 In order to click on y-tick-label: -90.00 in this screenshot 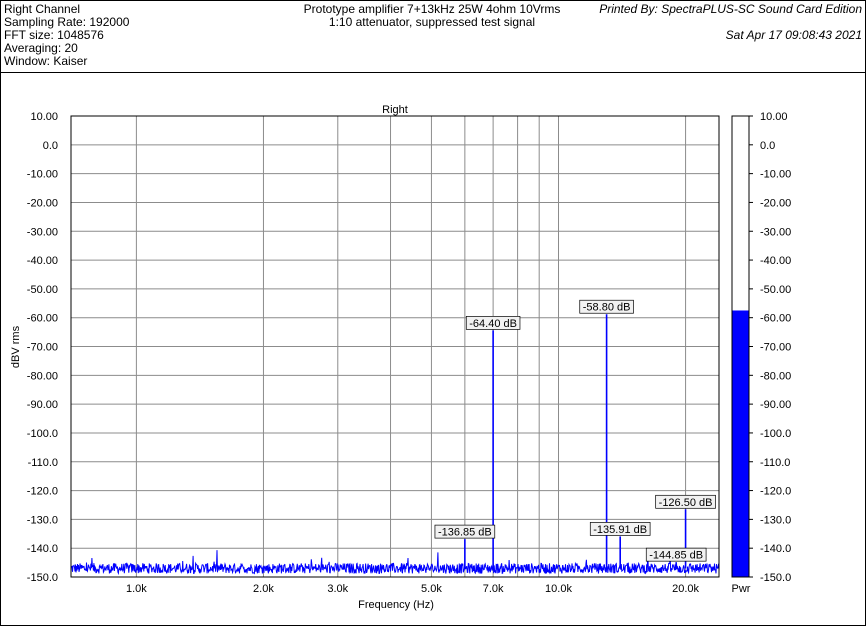, I will do `click(42, 405)`.